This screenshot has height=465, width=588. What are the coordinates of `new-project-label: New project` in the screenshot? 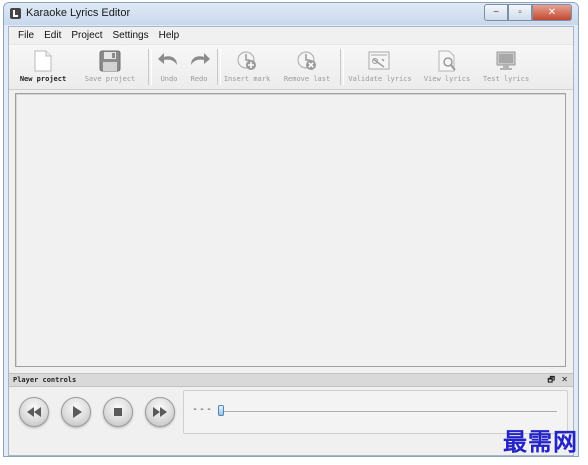 It's located at (43, 79).